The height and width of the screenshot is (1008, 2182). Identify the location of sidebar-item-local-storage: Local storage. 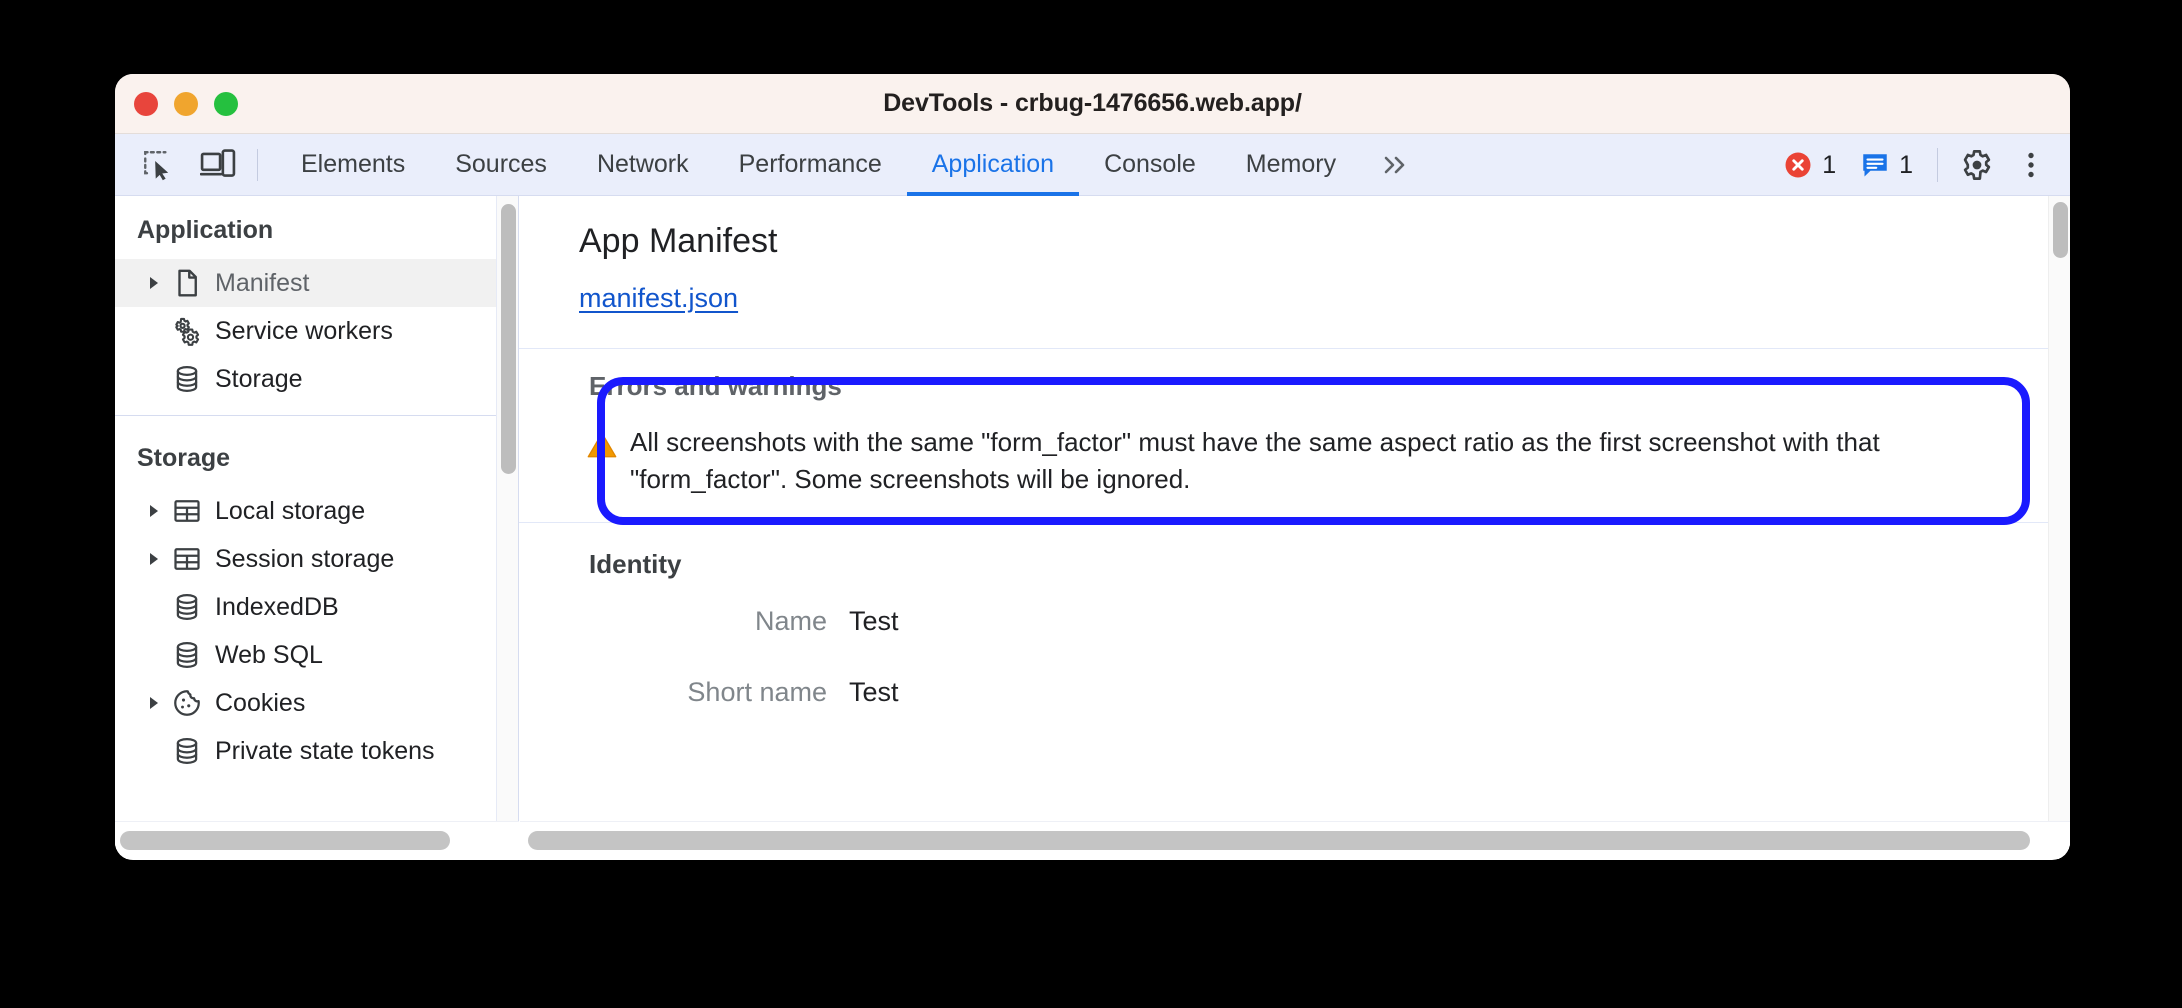
(316, 511).